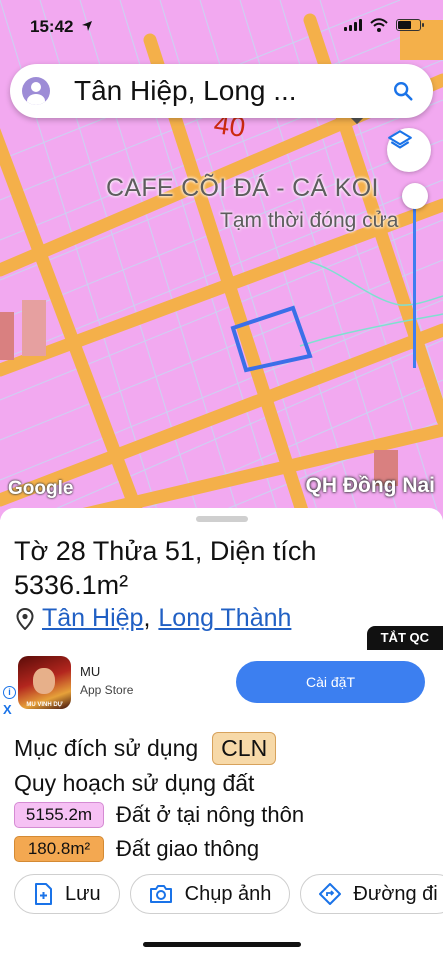  I want to click on take-photo-button: Chụp ảnh, so click(210, 894).